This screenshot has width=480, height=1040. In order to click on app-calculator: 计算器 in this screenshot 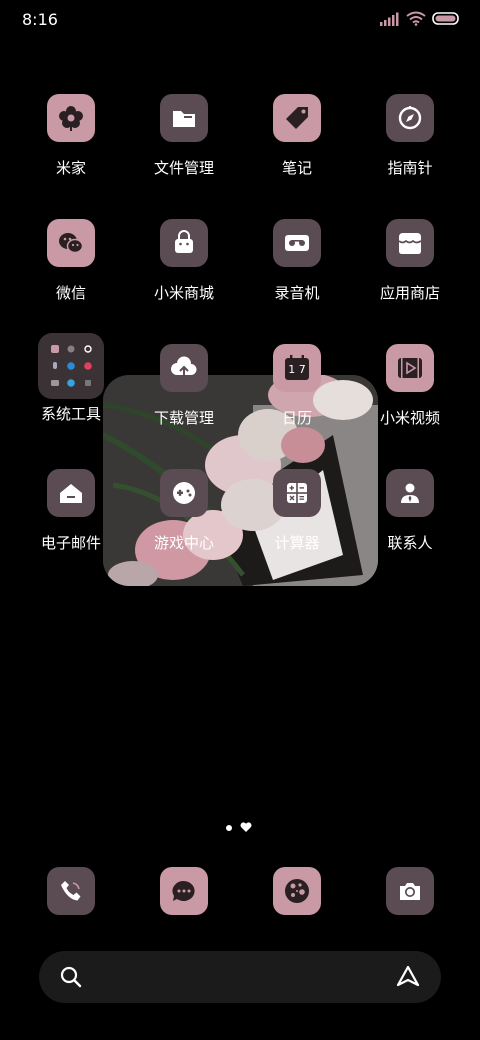, I will do `click(297, 524)`.